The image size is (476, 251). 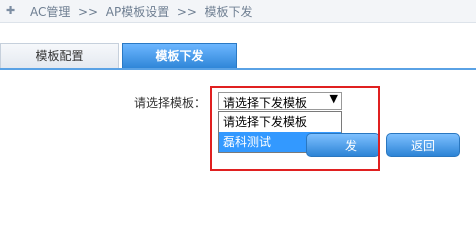 I want to click on deploy-button: 发, so click(x=343, y=145).